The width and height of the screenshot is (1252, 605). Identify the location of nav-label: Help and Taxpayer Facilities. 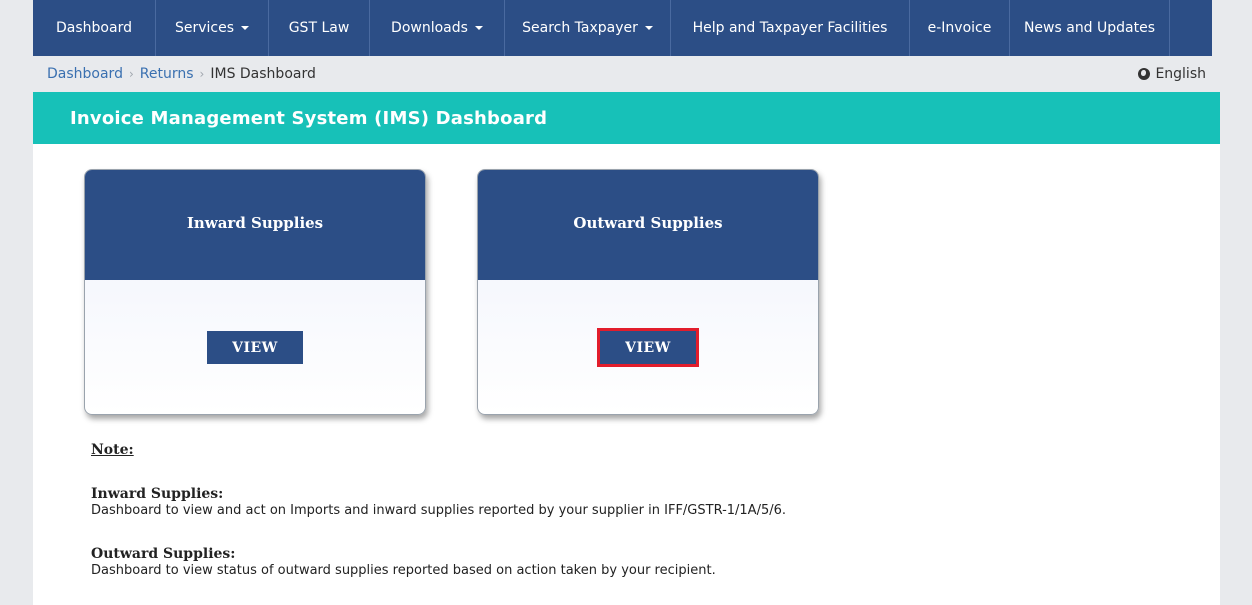
(790, 28).